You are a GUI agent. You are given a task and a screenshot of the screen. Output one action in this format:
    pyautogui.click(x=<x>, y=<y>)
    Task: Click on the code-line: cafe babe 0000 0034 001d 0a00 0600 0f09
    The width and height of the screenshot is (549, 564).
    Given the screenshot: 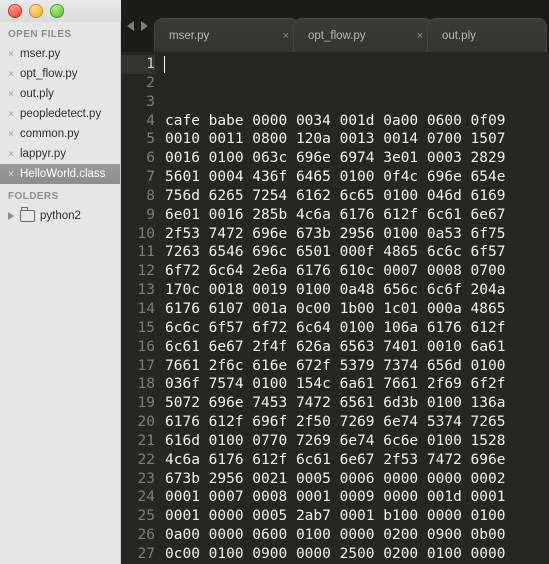 What is the action you would take?
    pyautogui.click(x=335, y=120)
    